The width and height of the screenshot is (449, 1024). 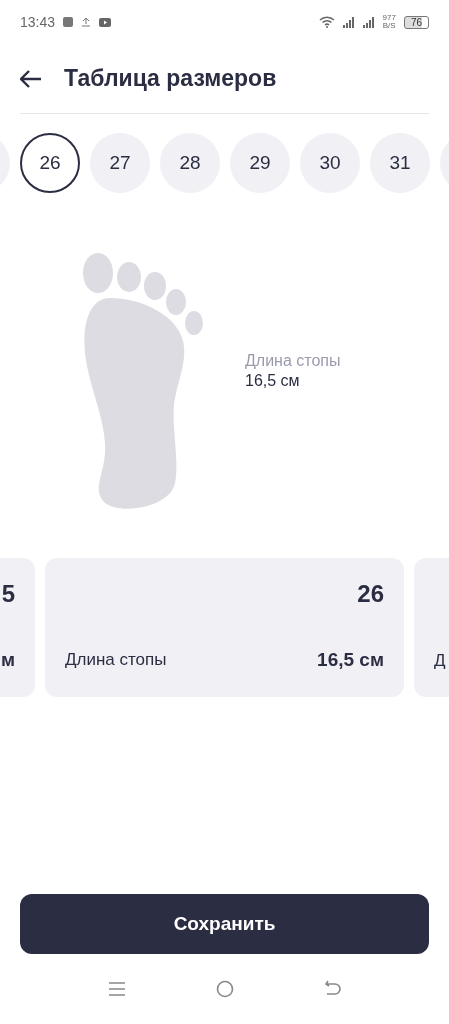 I want to click on upload-icon, so click(x=86, y=22).